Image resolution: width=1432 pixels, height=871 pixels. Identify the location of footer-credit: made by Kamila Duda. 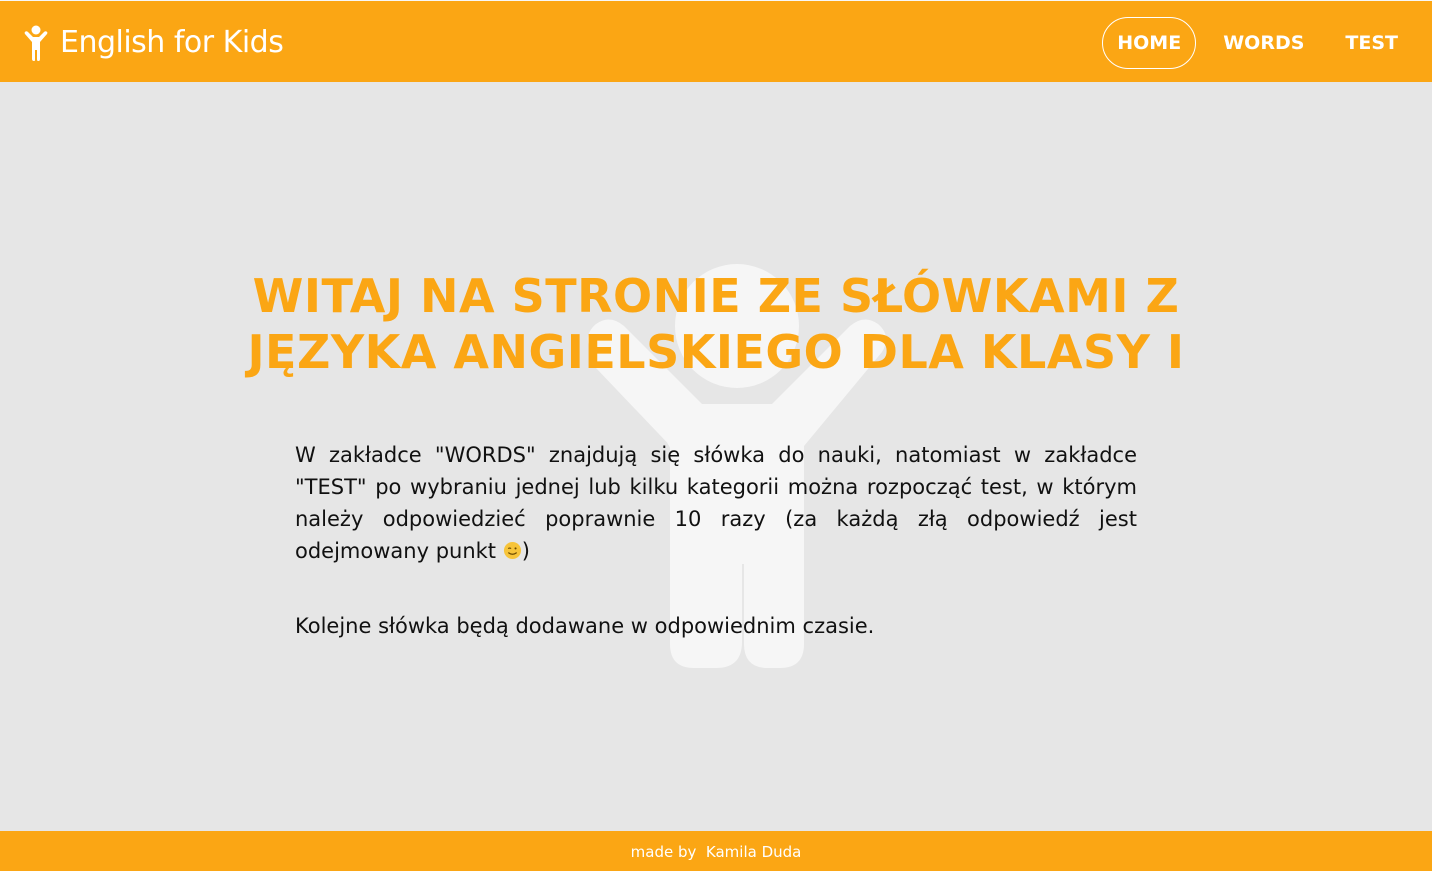
(716, 852).